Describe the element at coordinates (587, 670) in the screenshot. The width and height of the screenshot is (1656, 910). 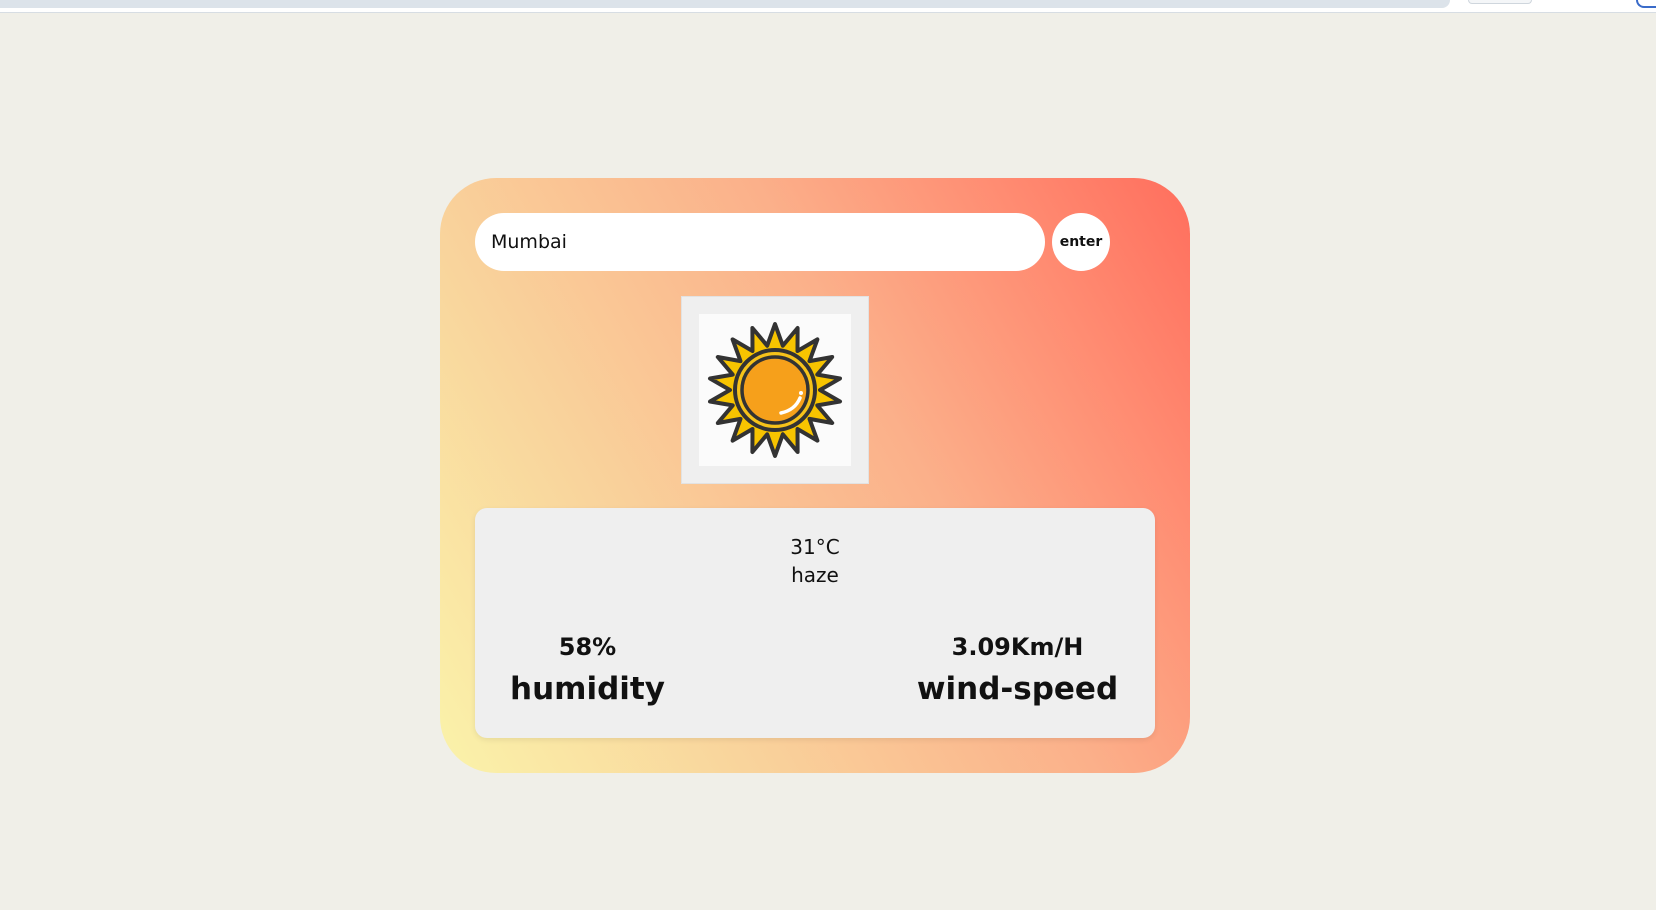
I see `humidity-stat: 58% humidity` at that location.